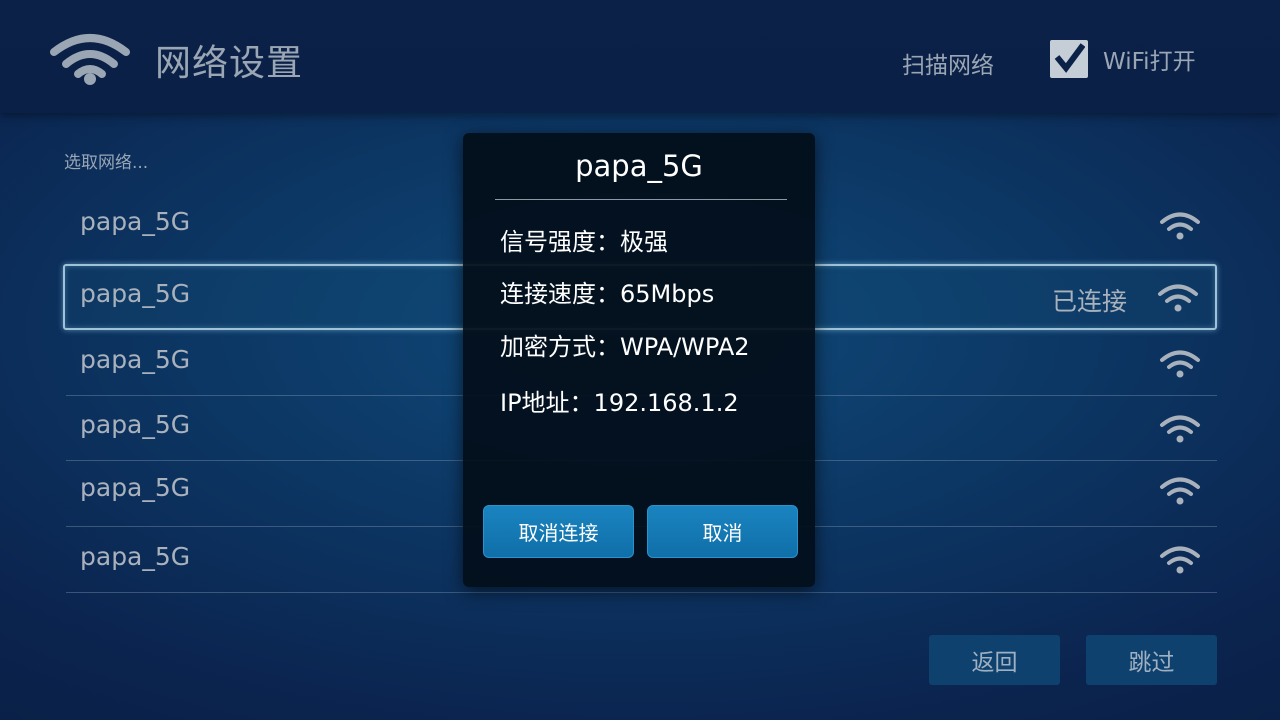 This screenshot has width=1280, height=720. What do you see at coordinates (584, 242) in the screenshot?
I see `signal-strength-text: 信号强度：极强` at bounding box center [584, 242].